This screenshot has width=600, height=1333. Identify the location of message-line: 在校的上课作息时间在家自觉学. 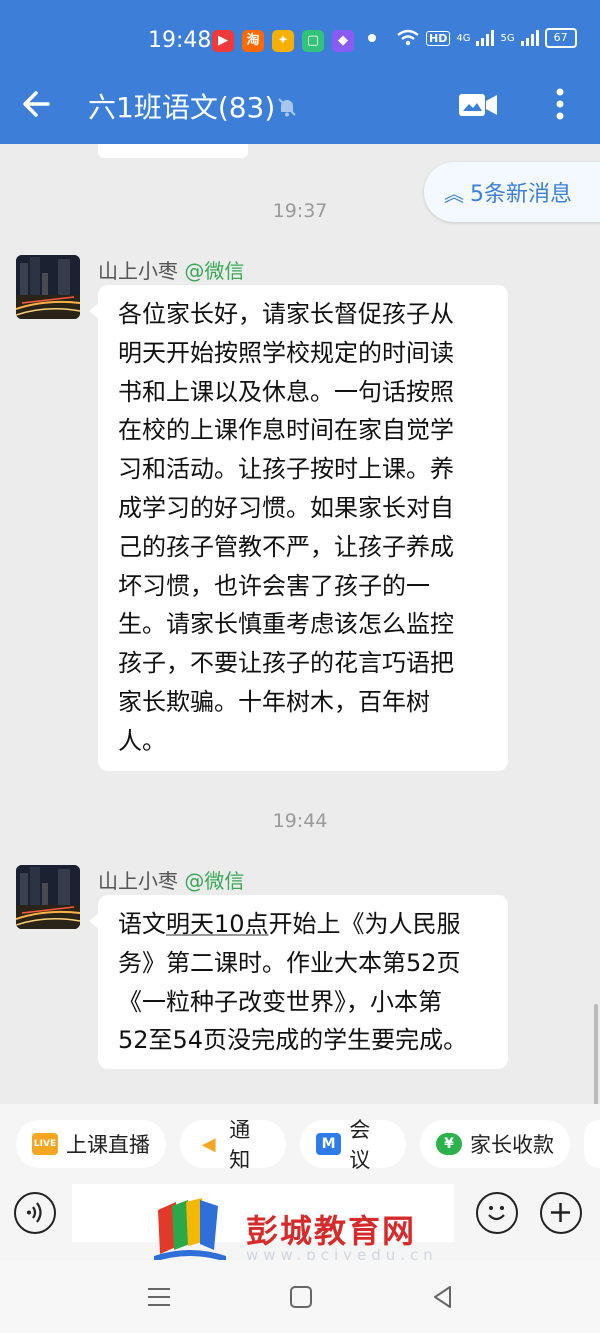
(286, 430).